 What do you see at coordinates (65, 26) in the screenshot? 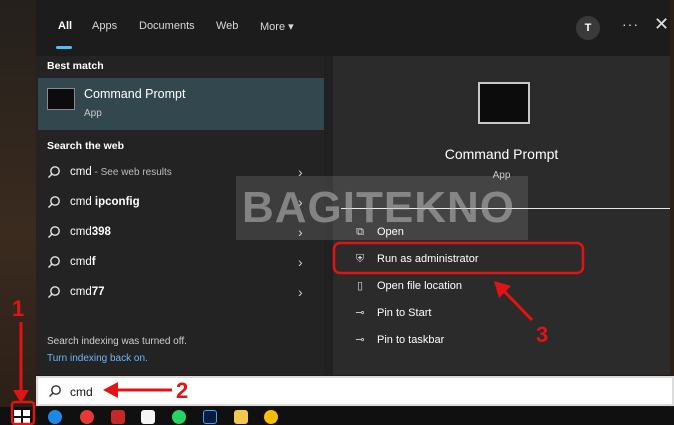
I see `tab-all: All` at bounding box center [65, 26].